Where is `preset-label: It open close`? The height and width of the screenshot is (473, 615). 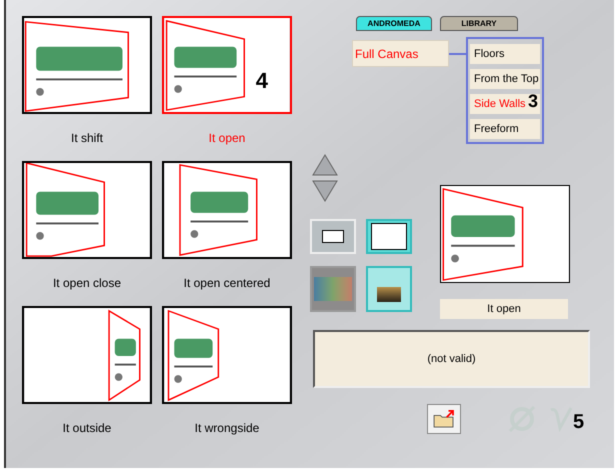
preset-label: It open close is located at coordinates (87, 283).